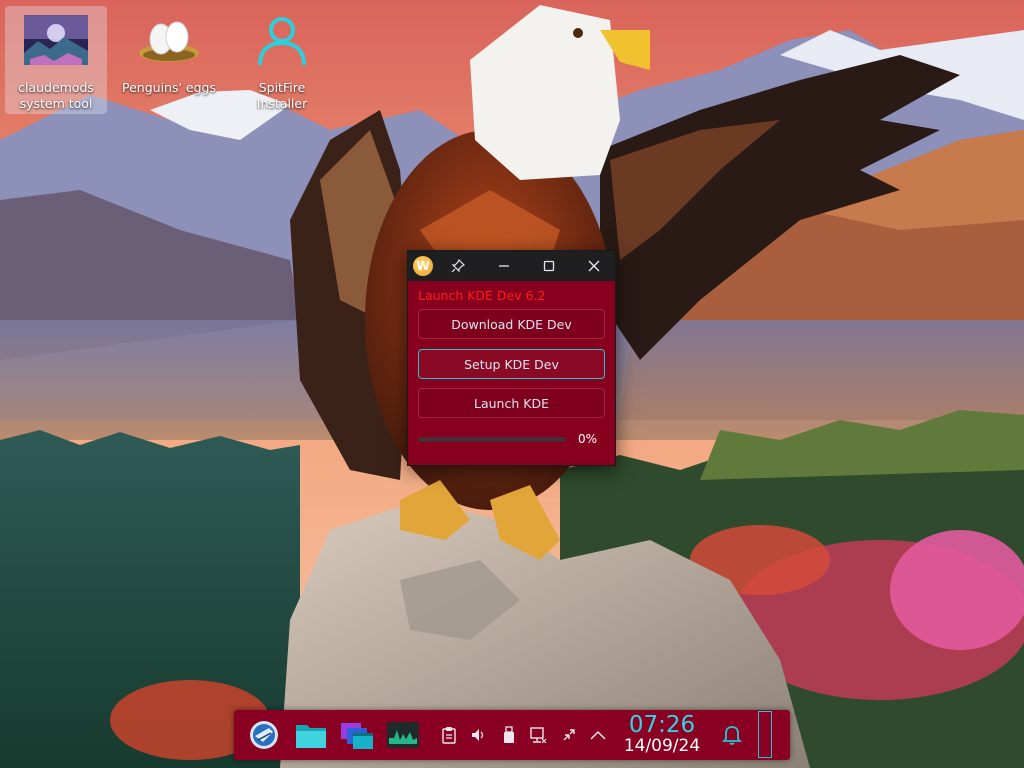 Image resolution: width=1024 pixels, height=768 pixels. I want to click on desktop-icon-claudemods: claudemods system tool, so click(56, 60).